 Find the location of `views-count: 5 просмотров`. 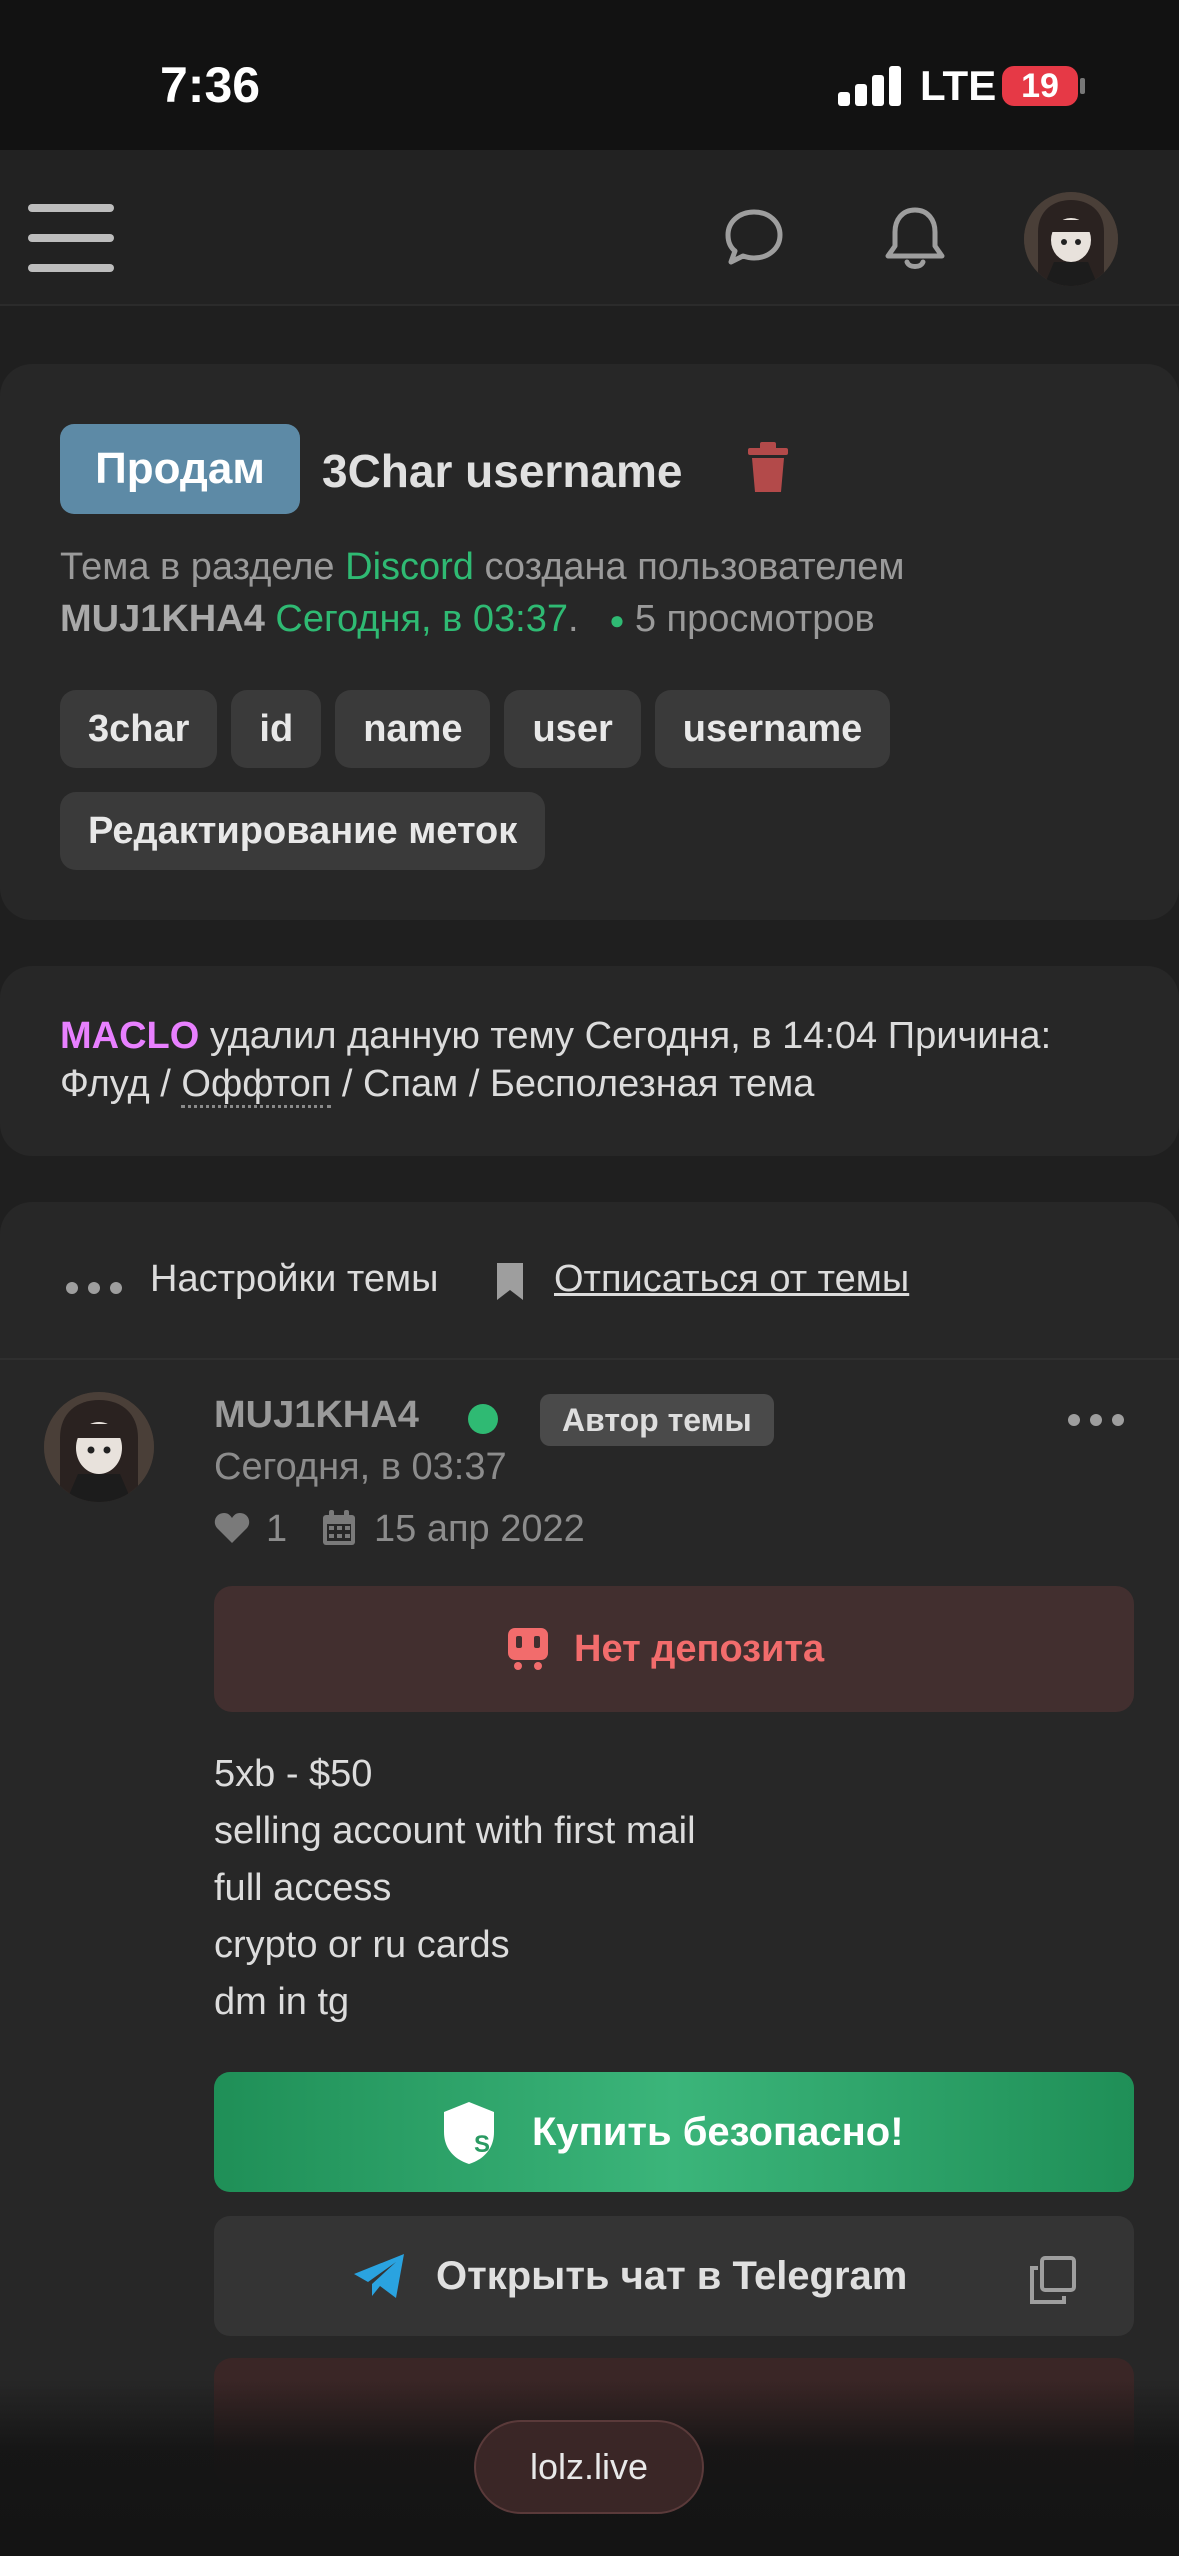

views-count: 5 просмотров is located at coordinates (754, 619).